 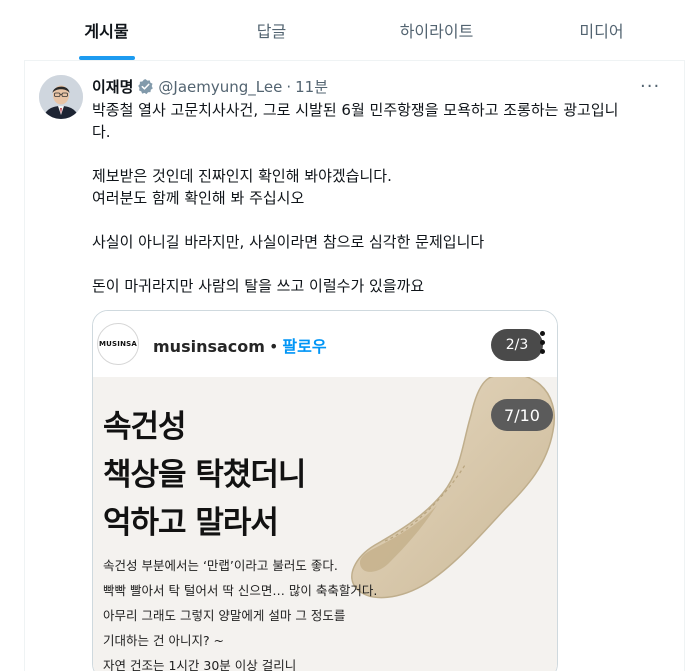 I want to click on tweet-text-line: 다., so click(x=101, y=132).